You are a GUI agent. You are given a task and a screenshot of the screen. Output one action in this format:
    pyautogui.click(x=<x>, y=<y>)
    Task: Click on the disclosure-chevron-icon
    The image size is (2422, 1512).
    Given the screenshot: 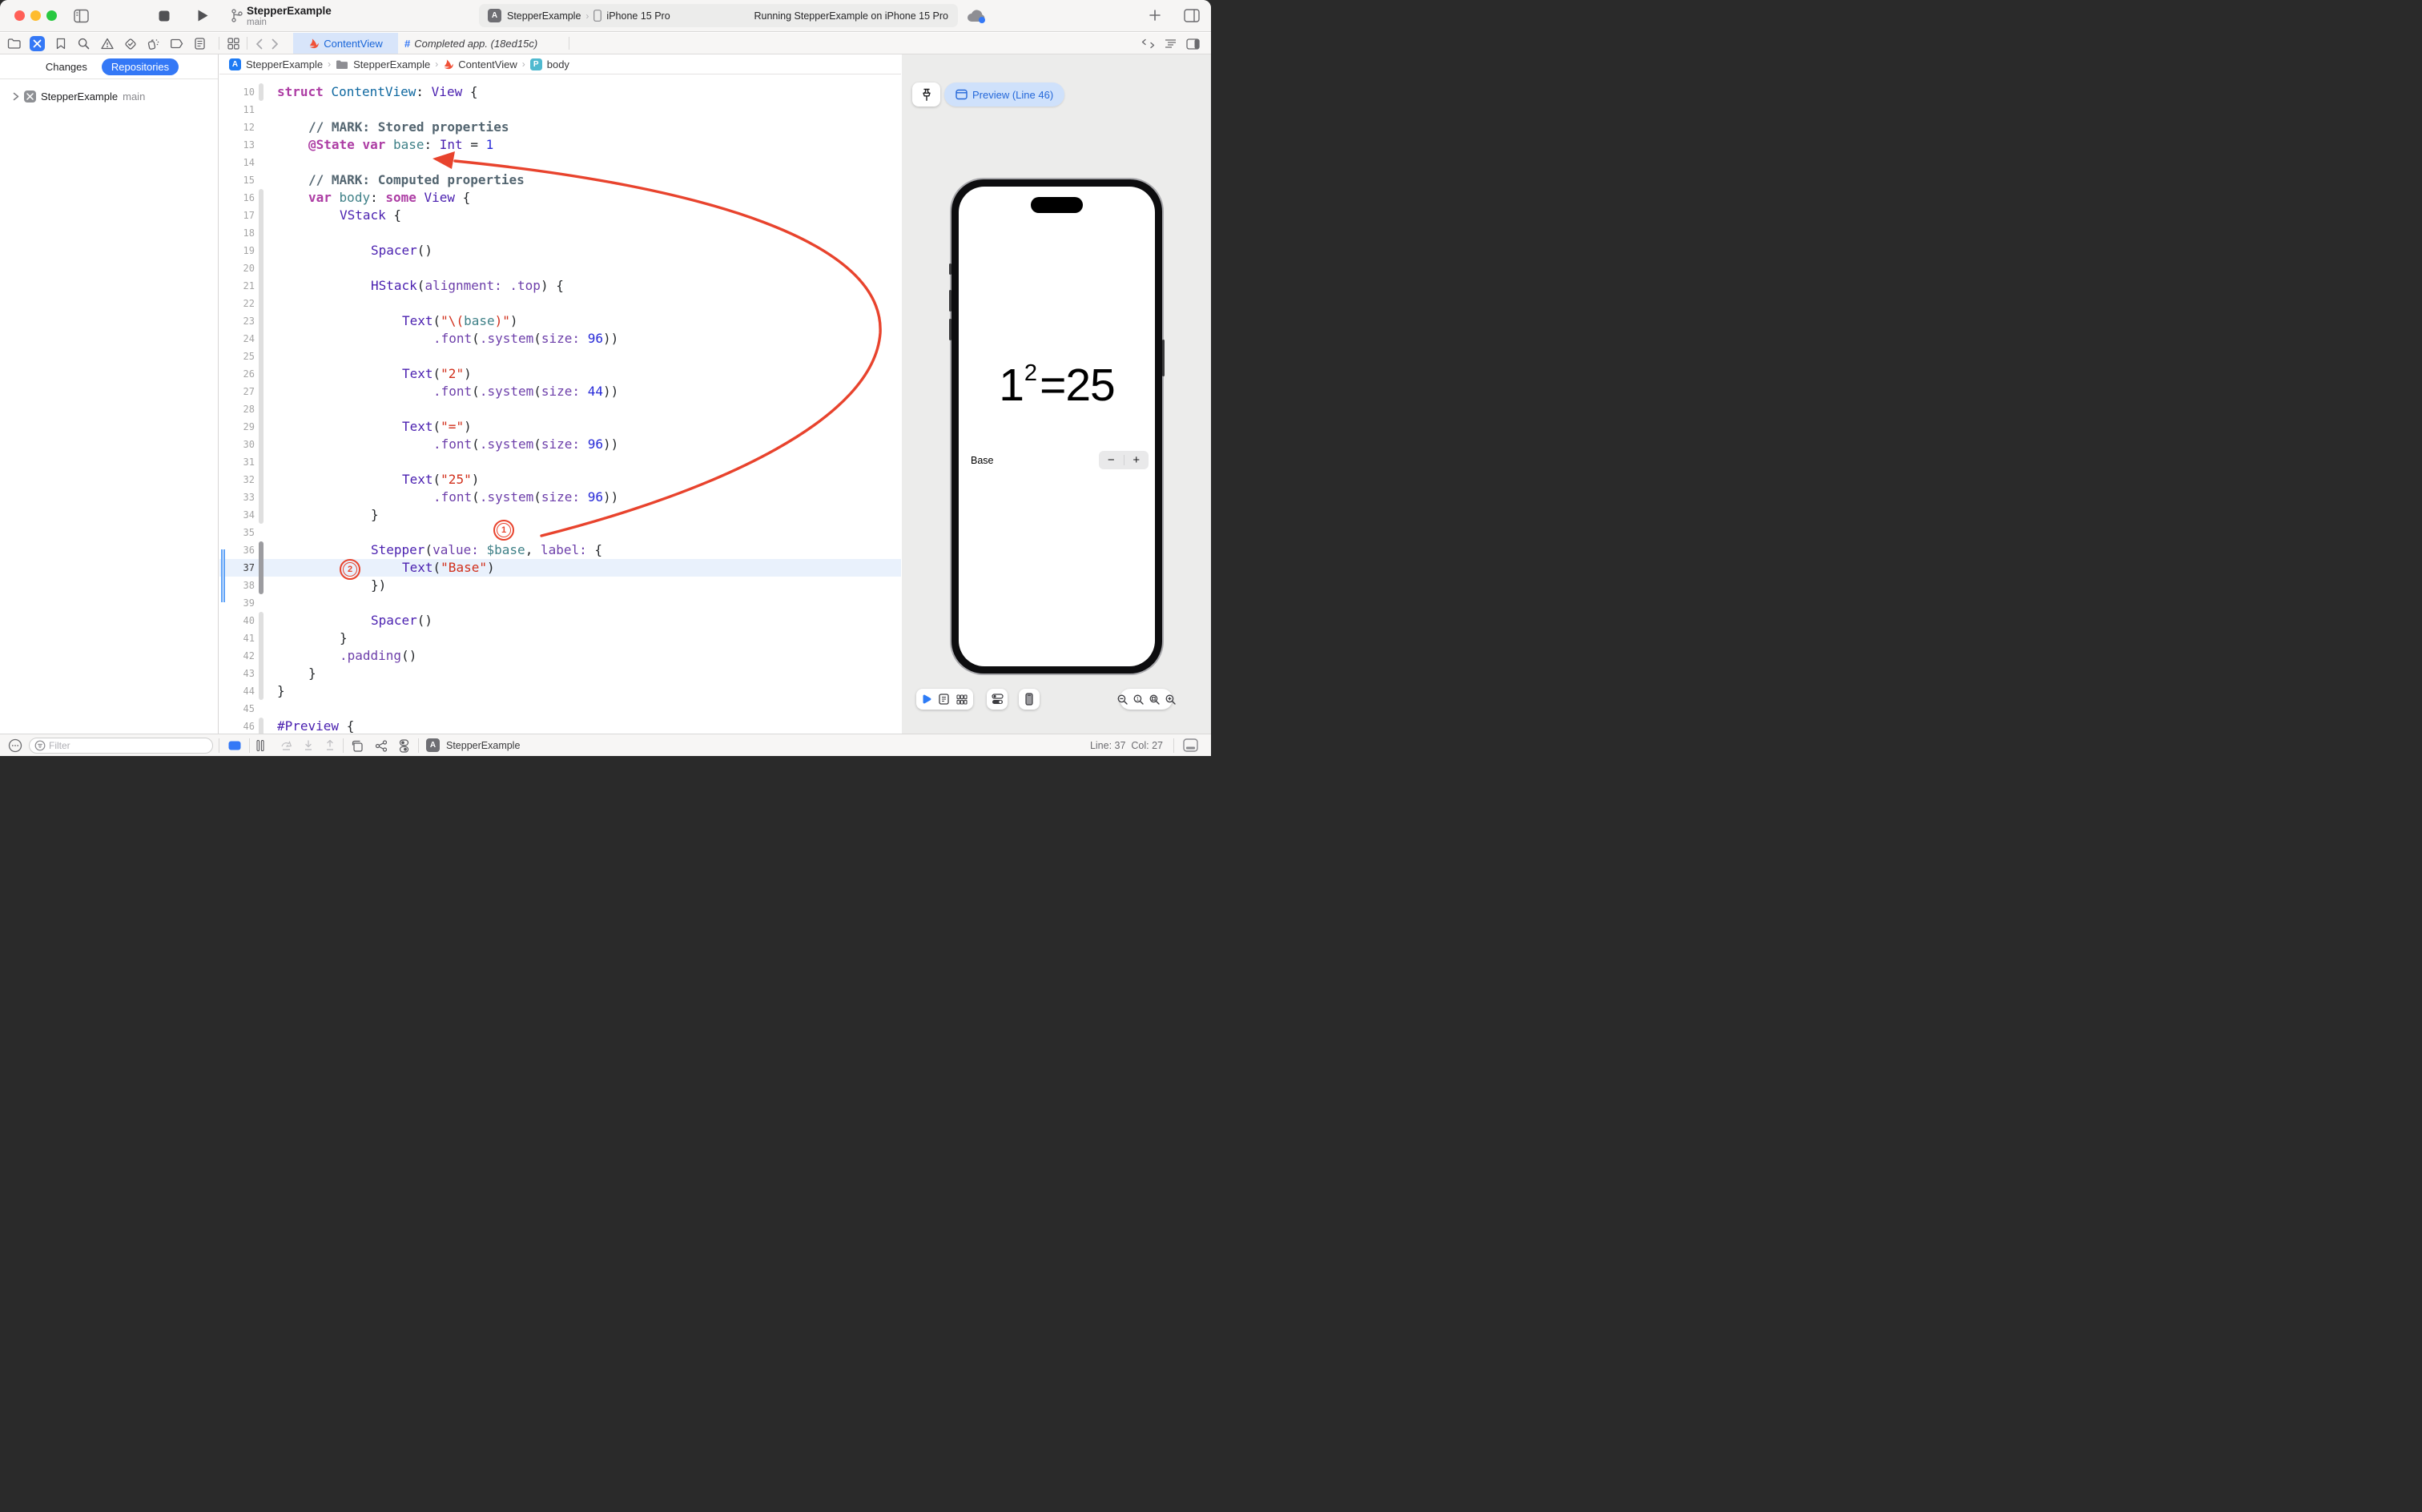 What is the action you would take?
    pyautogui.click(x=16, y=96)
    